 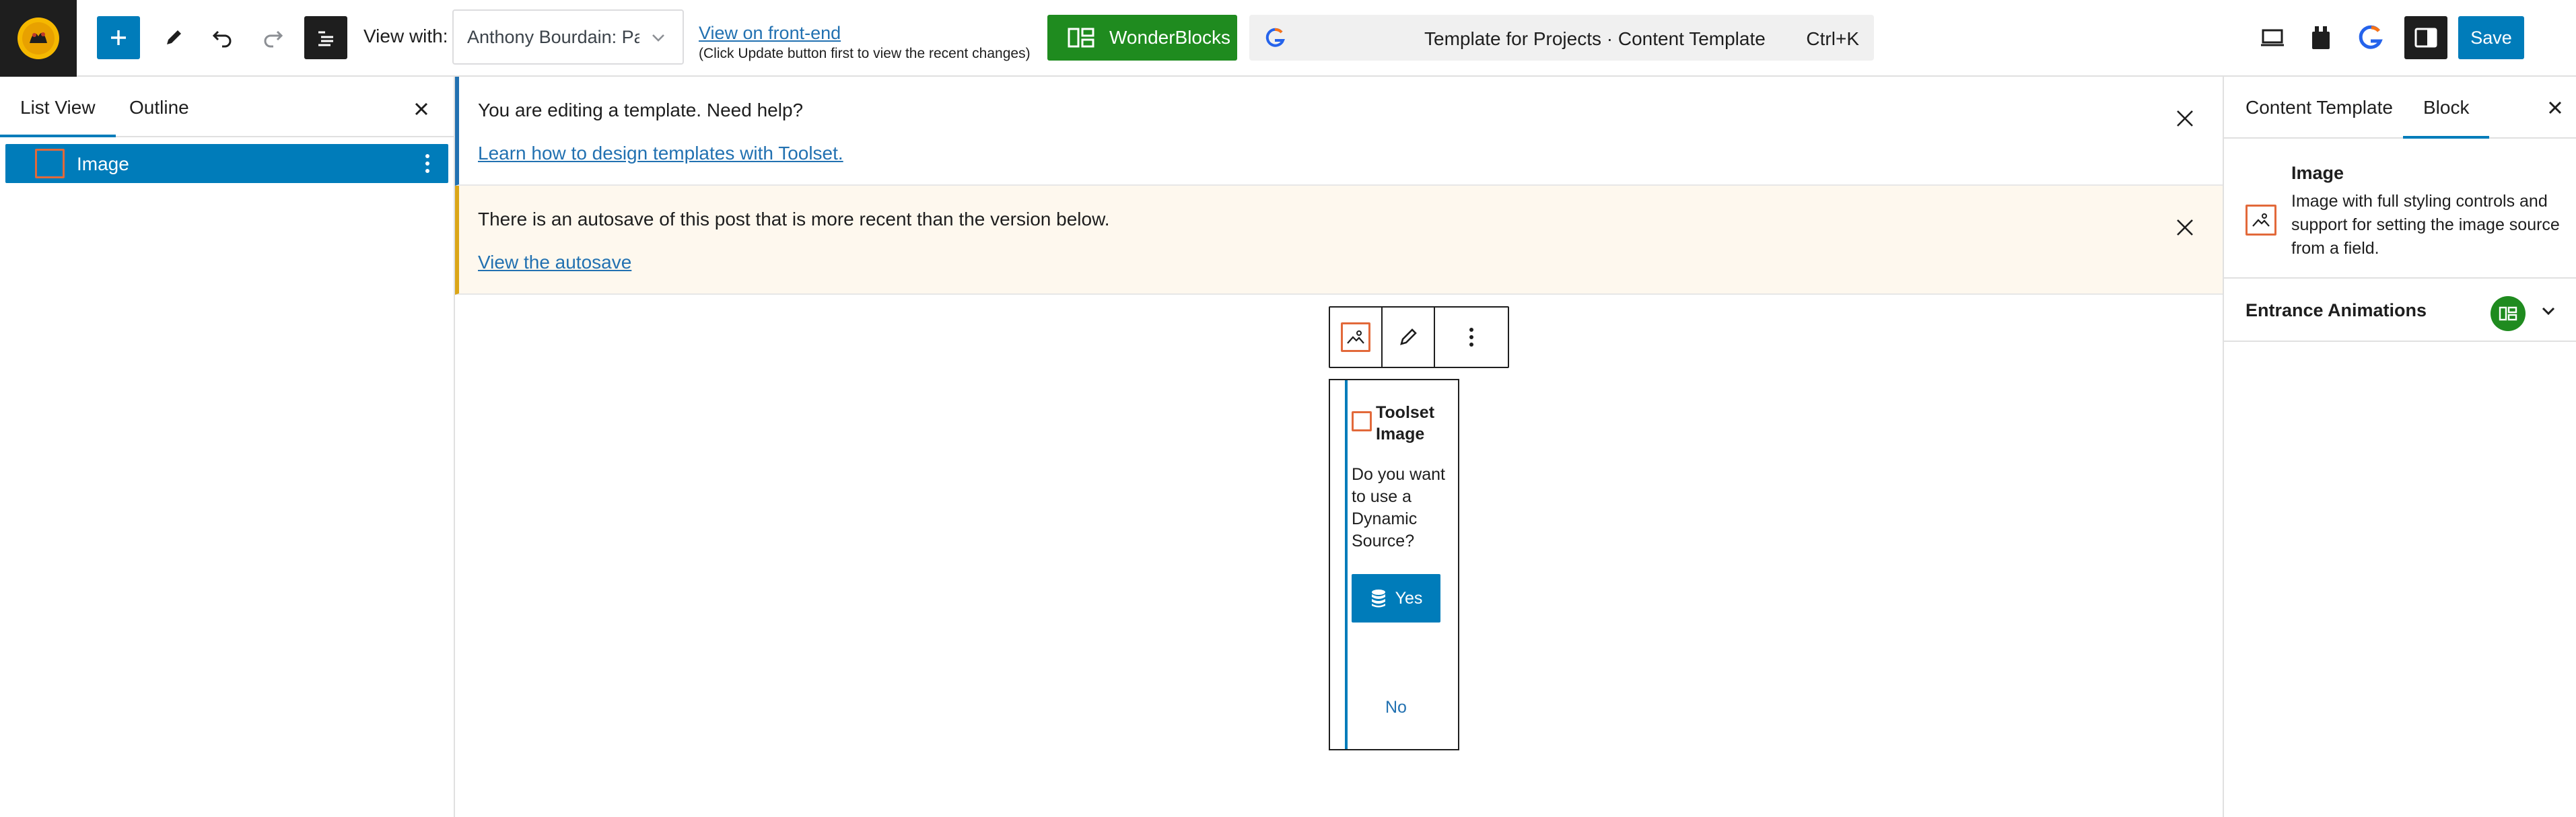 What do you see at coordinates (2400, 108) in the screenshot?
I see `settings-sidebar-tabs: Content Template Block` at bounding box center [2400, 108].